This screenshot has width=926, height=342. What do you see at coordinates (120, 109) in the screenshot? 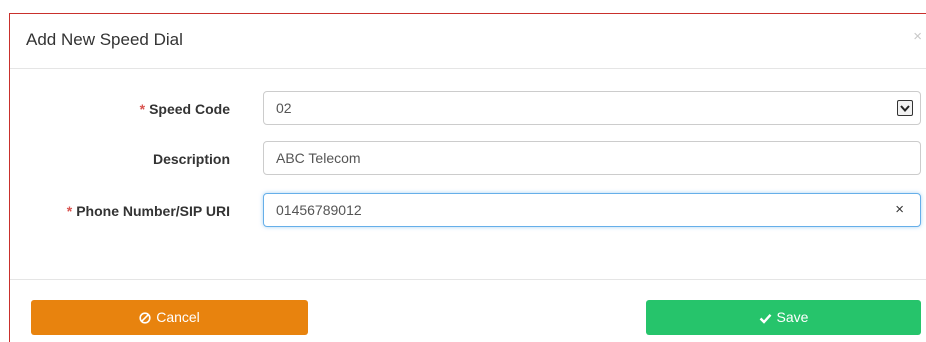
I see `speed-code-label: * Speed Code` at bounding box center [120, 109].